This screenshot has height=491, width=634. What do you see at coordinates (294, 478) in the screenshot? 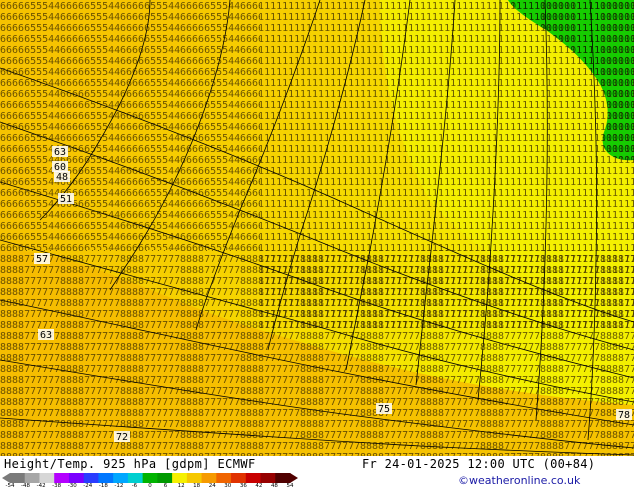
I see `colorbar-max-arrow` at bounding box center [294, 478].